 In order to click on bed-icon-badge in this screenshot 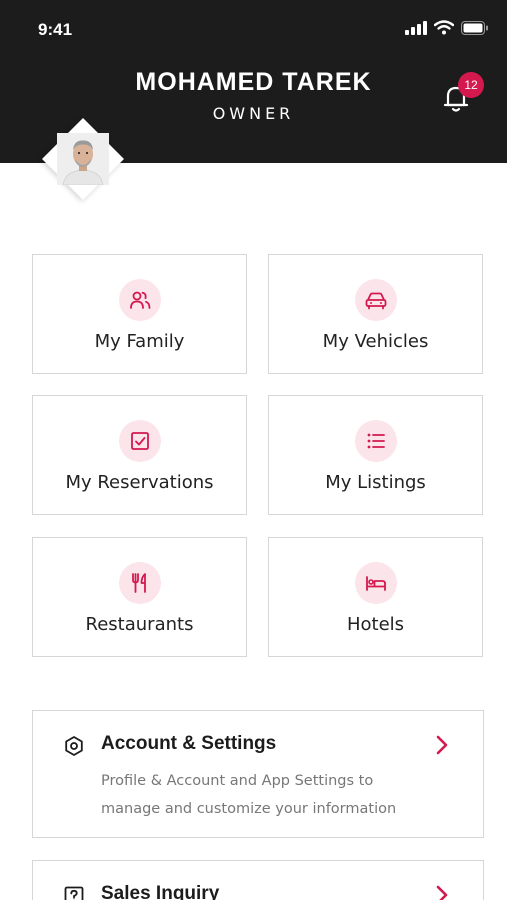, I will do `click(375, 583)`.